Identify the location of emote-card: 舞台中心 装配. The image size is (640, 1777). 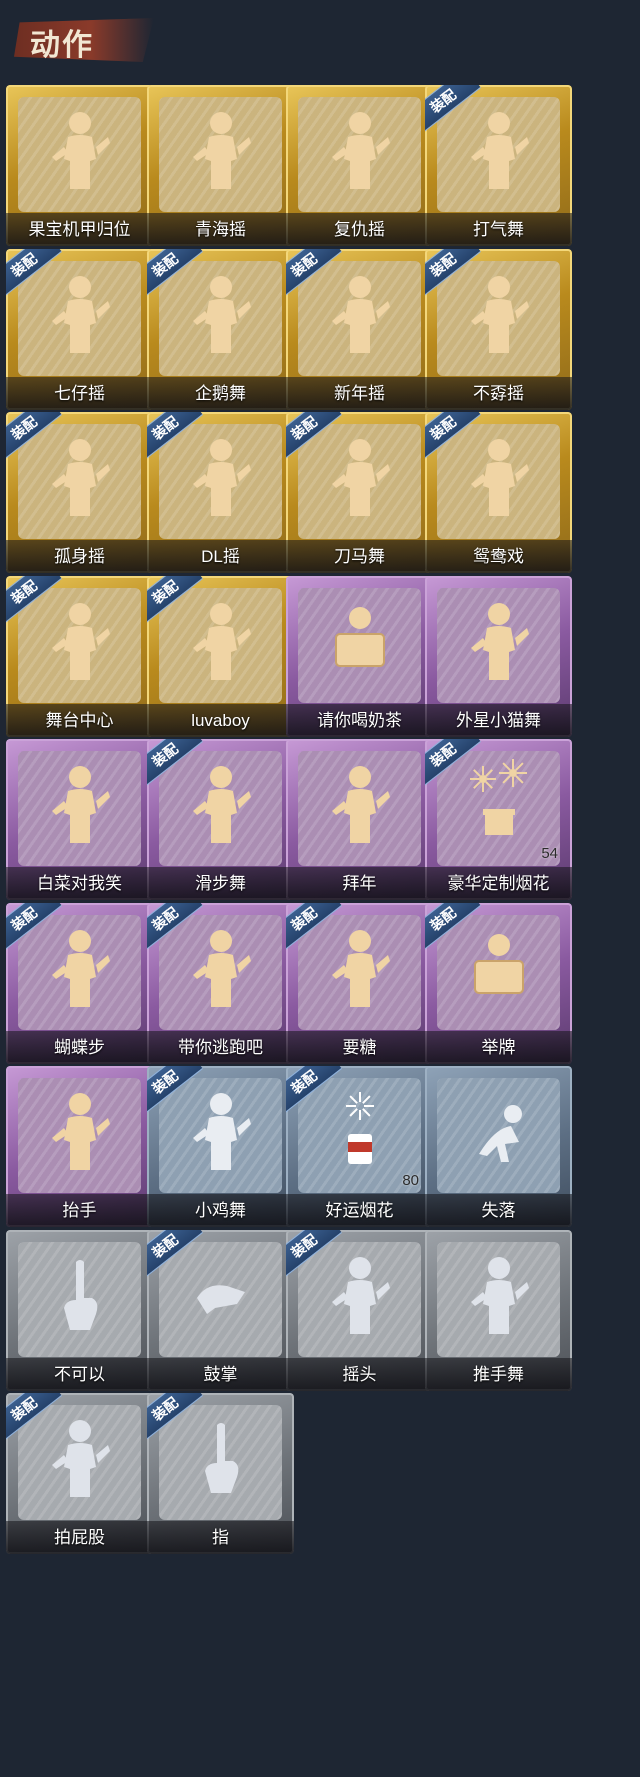
(79, 656).